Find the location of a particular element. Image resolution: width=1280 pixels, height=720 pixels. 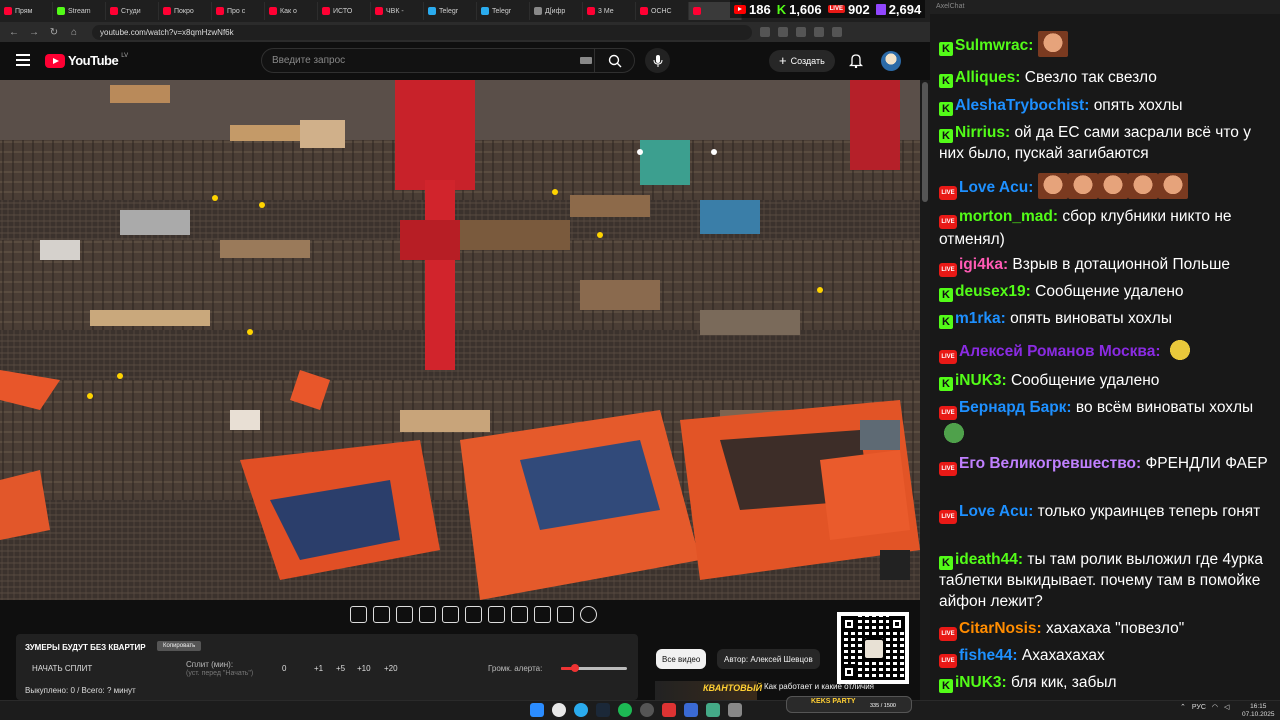

browser-tab: ИСТО is located at coordinates (344, 11).